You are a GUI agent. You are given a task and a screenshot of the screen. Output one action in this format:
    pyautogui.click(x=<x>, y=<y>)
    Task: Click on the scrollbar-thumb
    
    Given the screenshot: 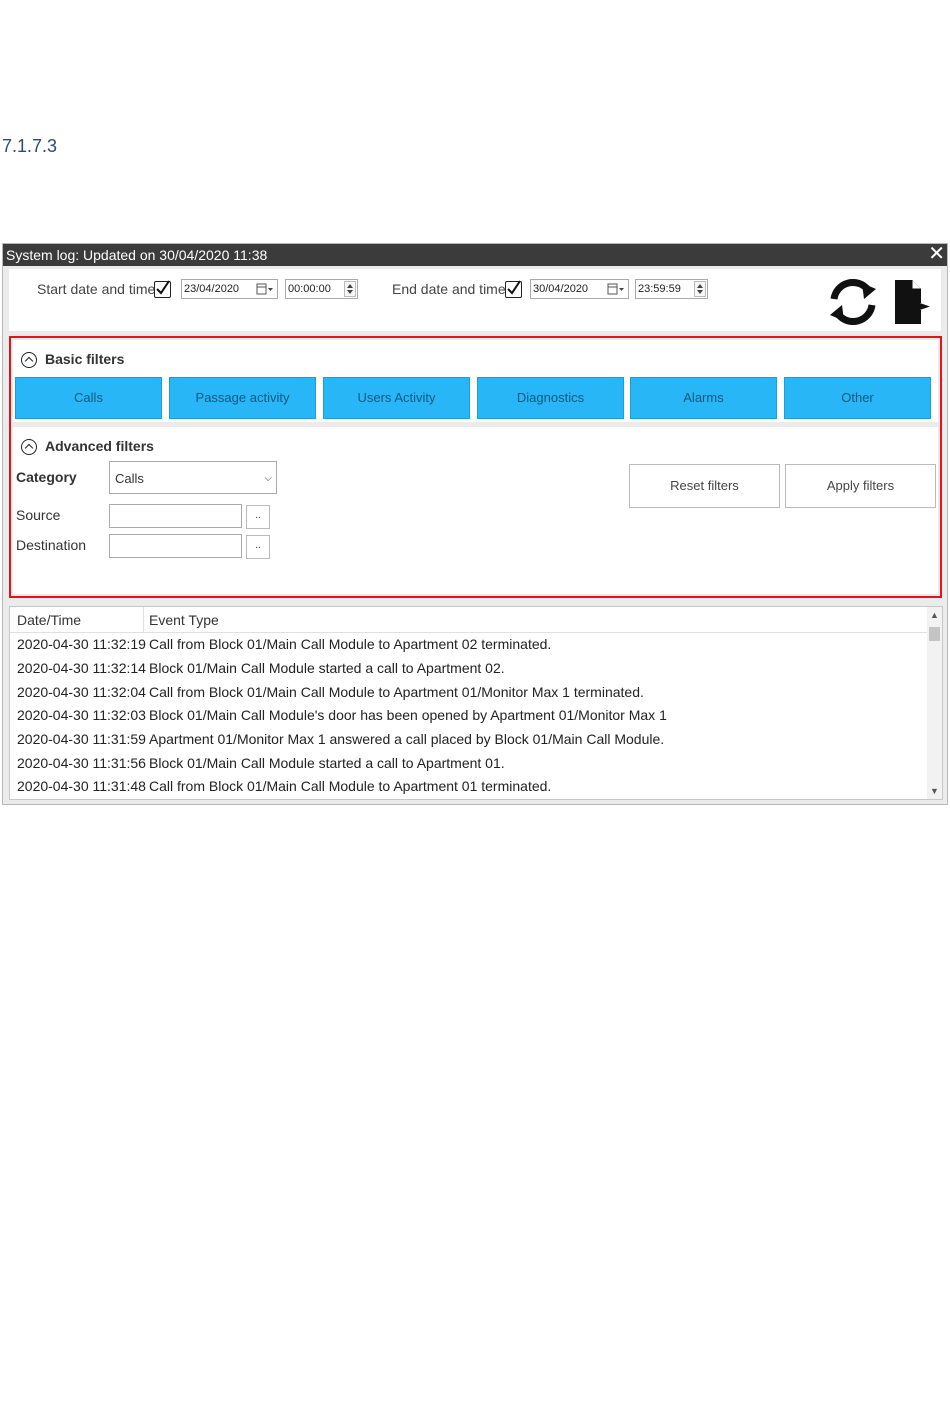 What is the action you would take?
    pyautogui.click(x=934, y=634)
    